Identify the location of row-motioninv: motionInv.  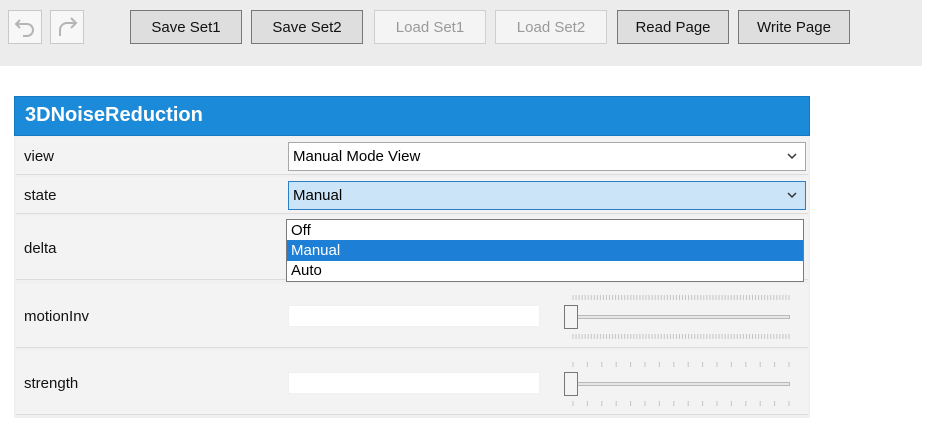
(412, 316).